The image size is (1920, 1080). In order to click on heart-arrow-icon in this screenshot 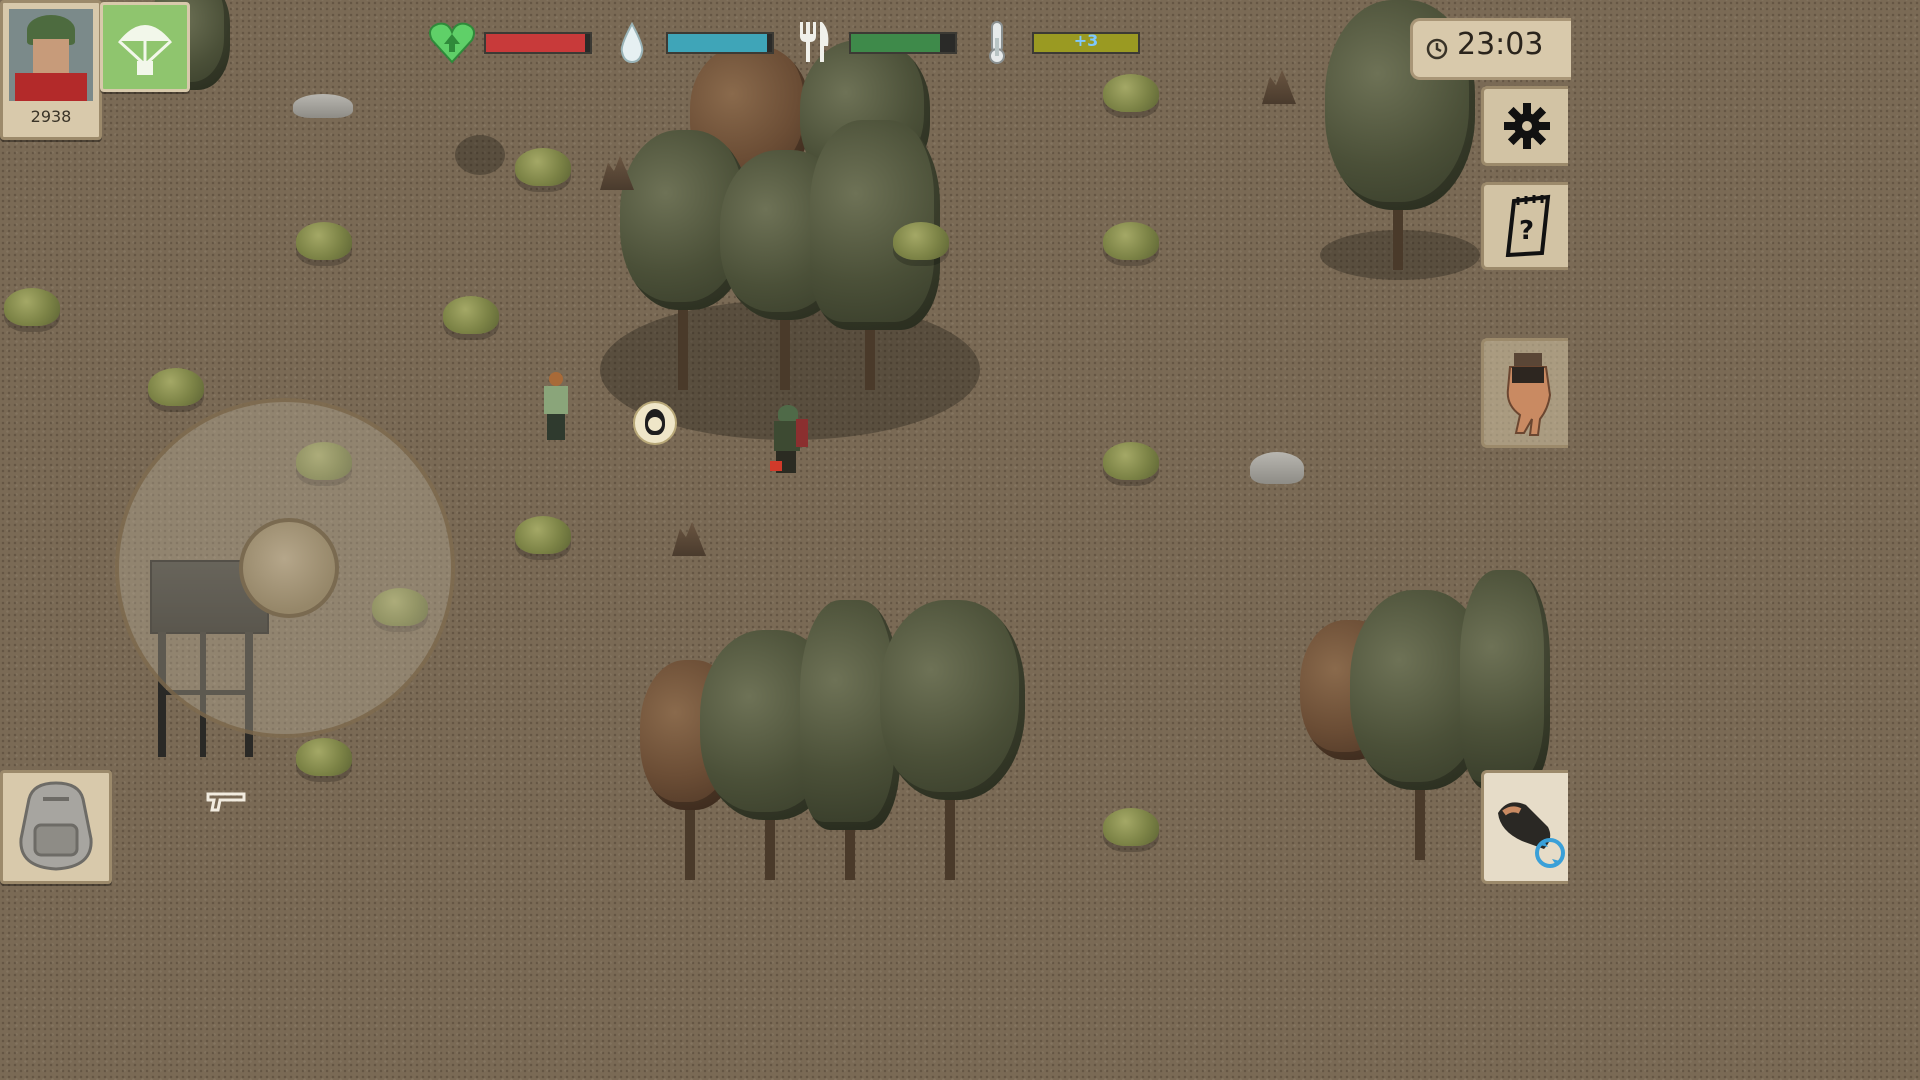, I will do `click(452, 43)`.